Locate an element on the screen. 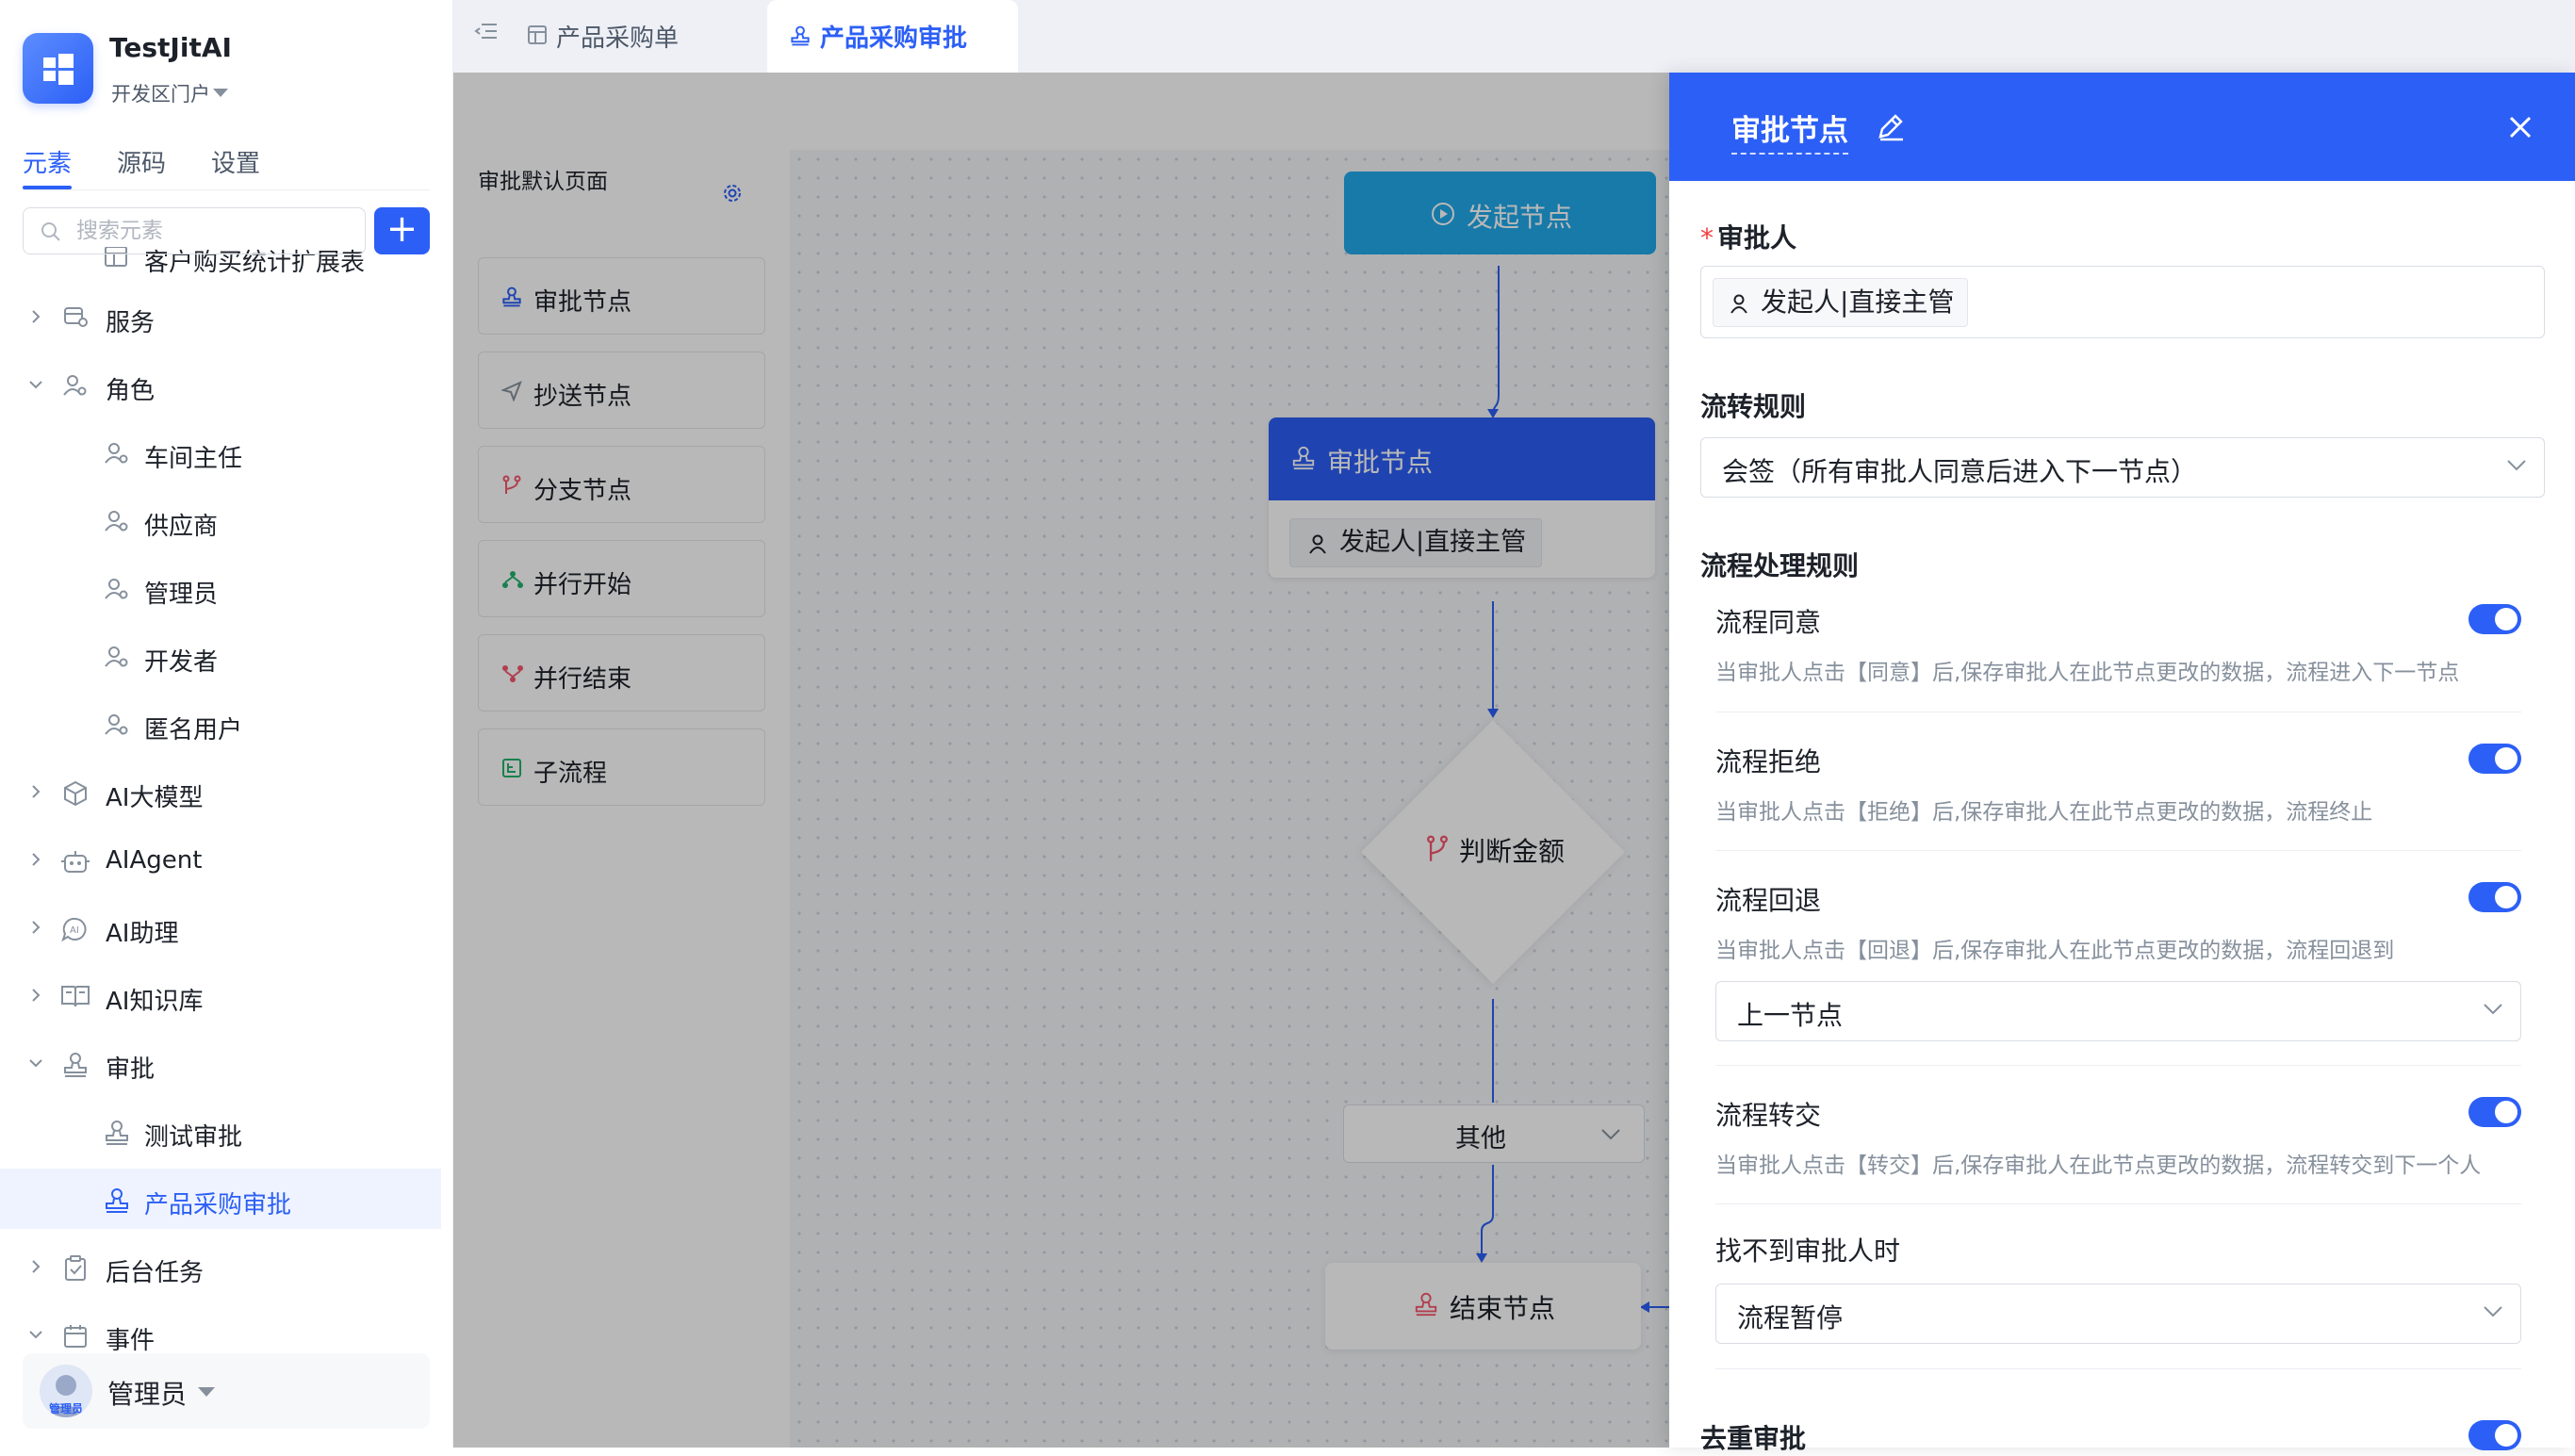  flow-rule-select: 会签（所有审批人同意后进入下一节点） is located at coordinates (2123, 468).